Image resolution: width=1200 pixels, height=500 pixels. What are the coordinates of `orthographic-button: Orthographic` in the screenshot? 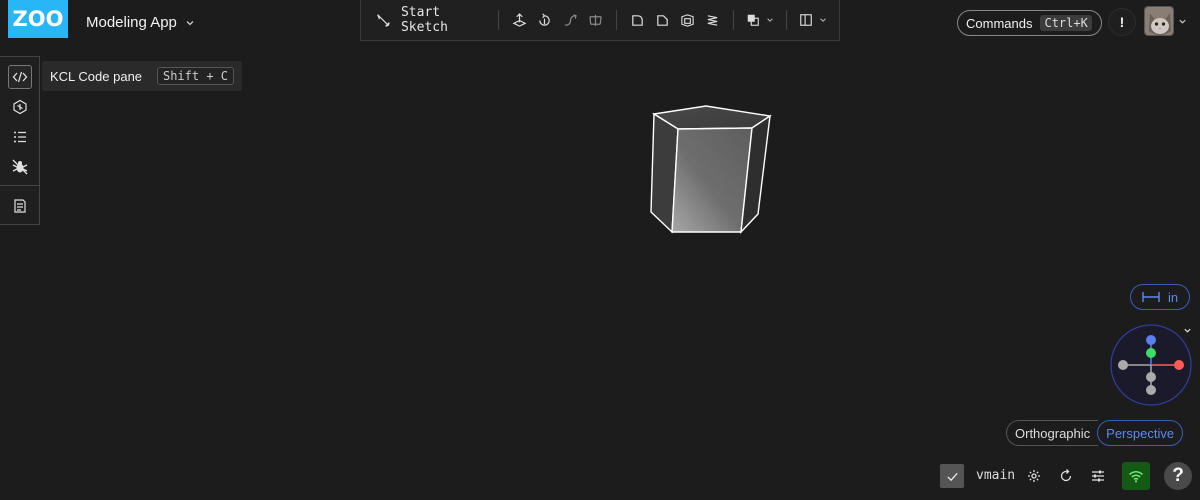 It's located at (1052, 433).